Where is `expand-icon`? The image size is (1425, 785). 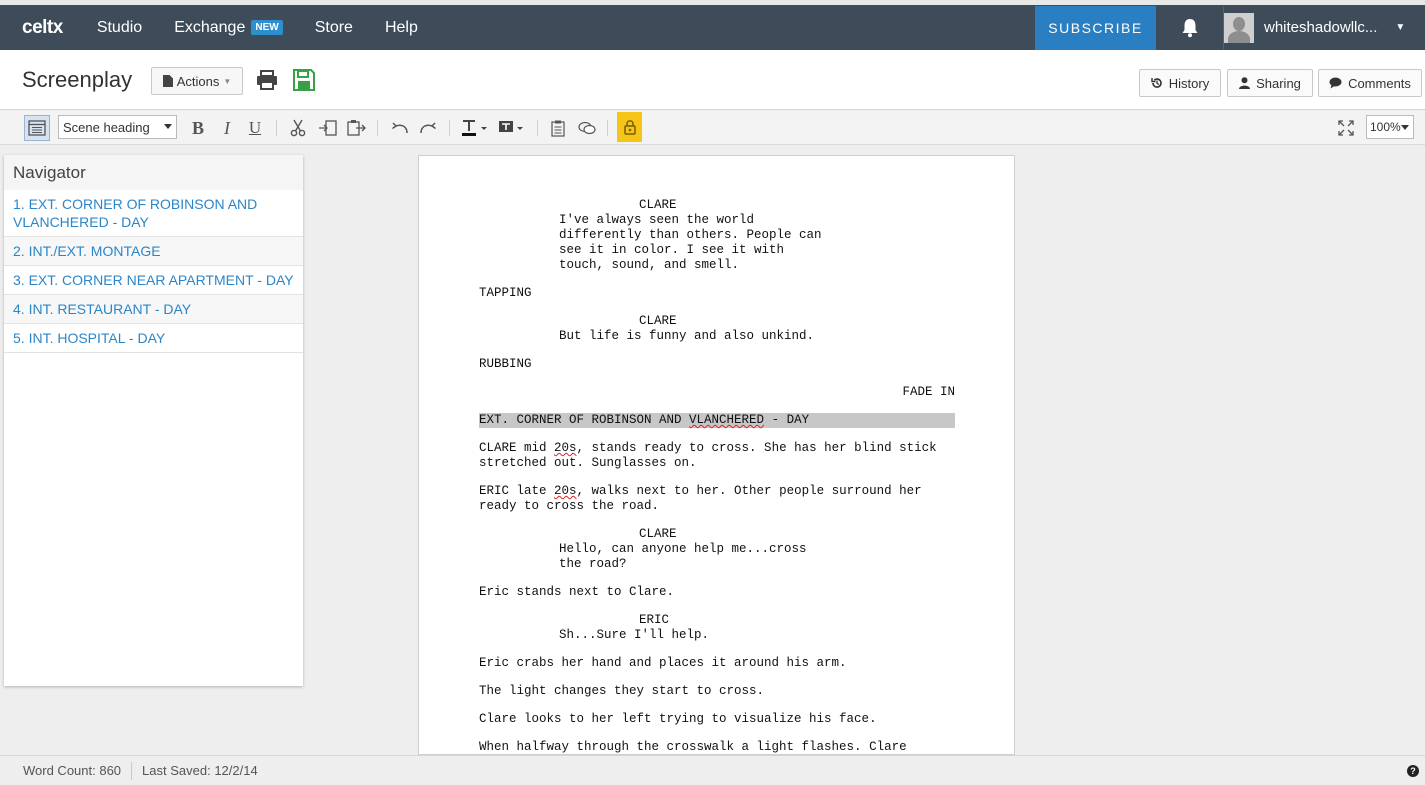
expand-icon is located at coordinates (1346, 128).